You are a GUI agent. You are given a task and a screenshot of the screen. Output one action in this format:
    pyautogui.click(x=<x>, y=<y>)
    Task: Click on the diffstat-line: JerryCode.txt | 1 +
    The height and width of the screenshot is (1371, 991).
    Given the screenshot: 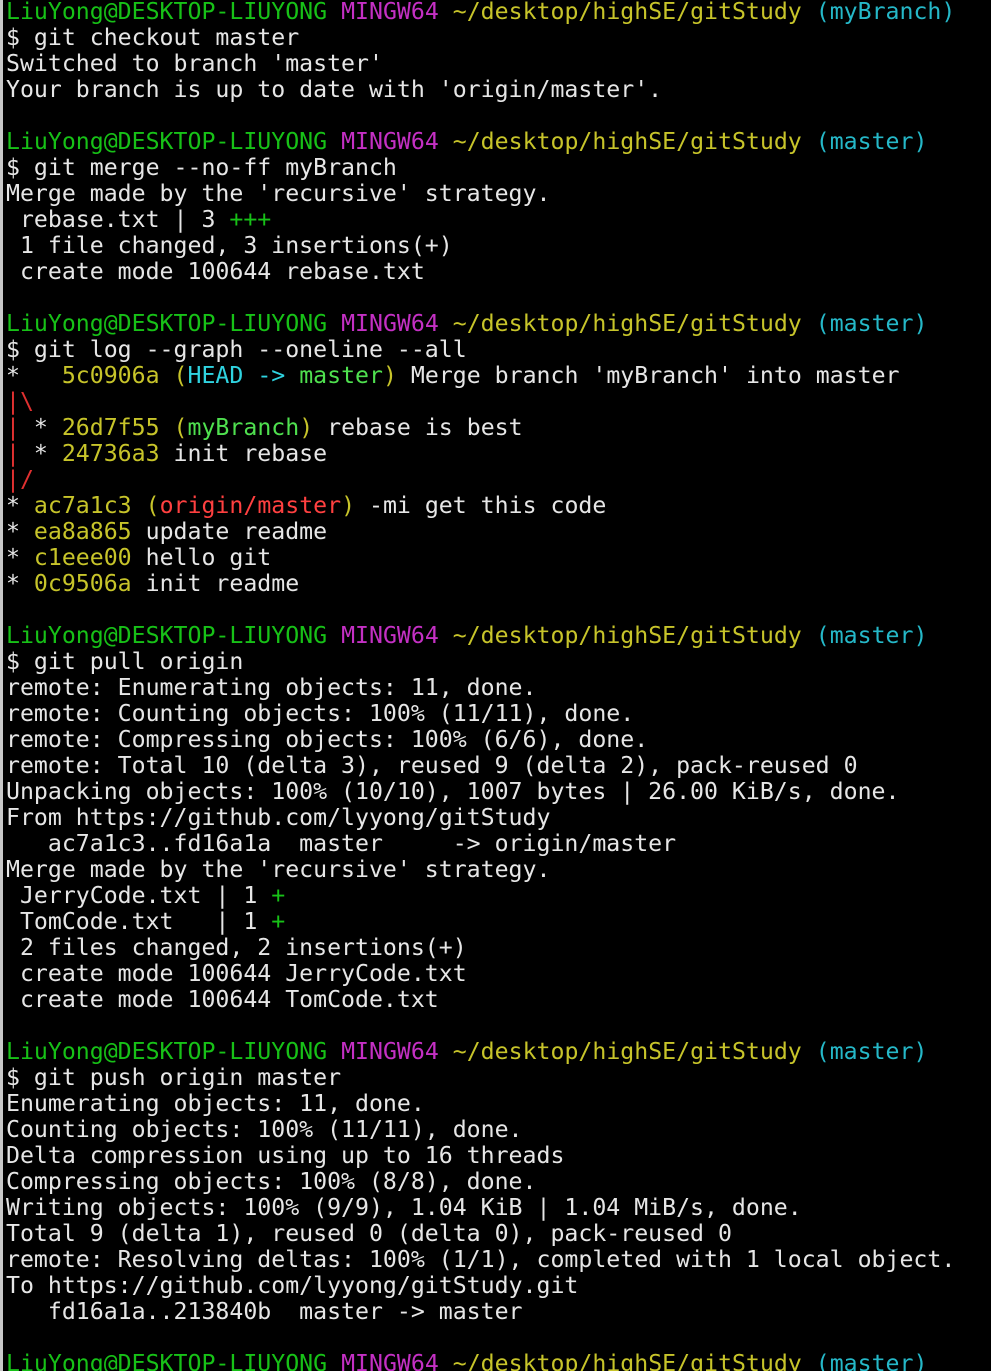 What is the action you would take?
    pyautogui.click(x=498, y=896)
    